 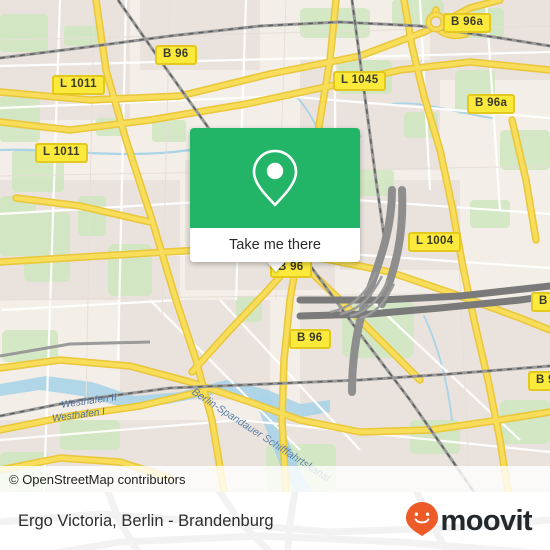 I want to click on road-shield: L 1045, so click(x=360, y=81).